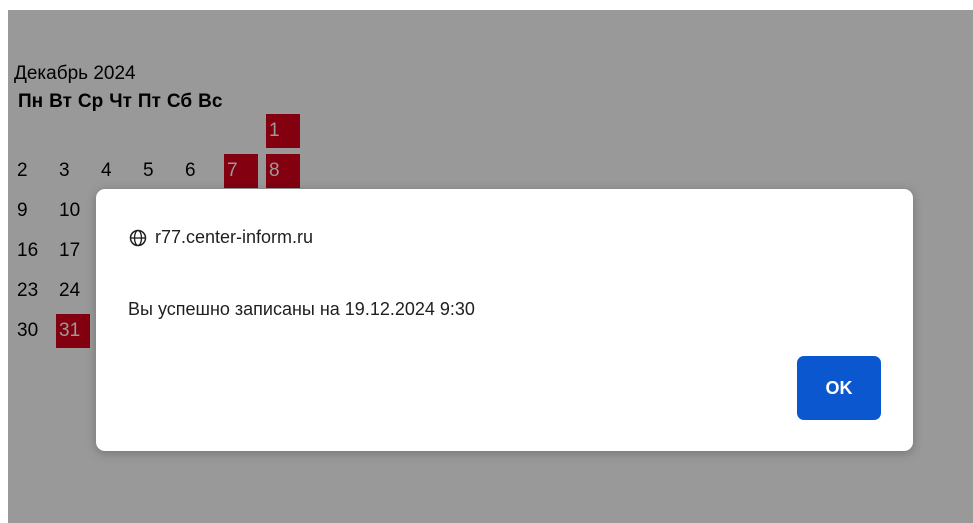  Describe the element at coordinates (138, 237) in the screenshot. I see `globe-icon` at that location.